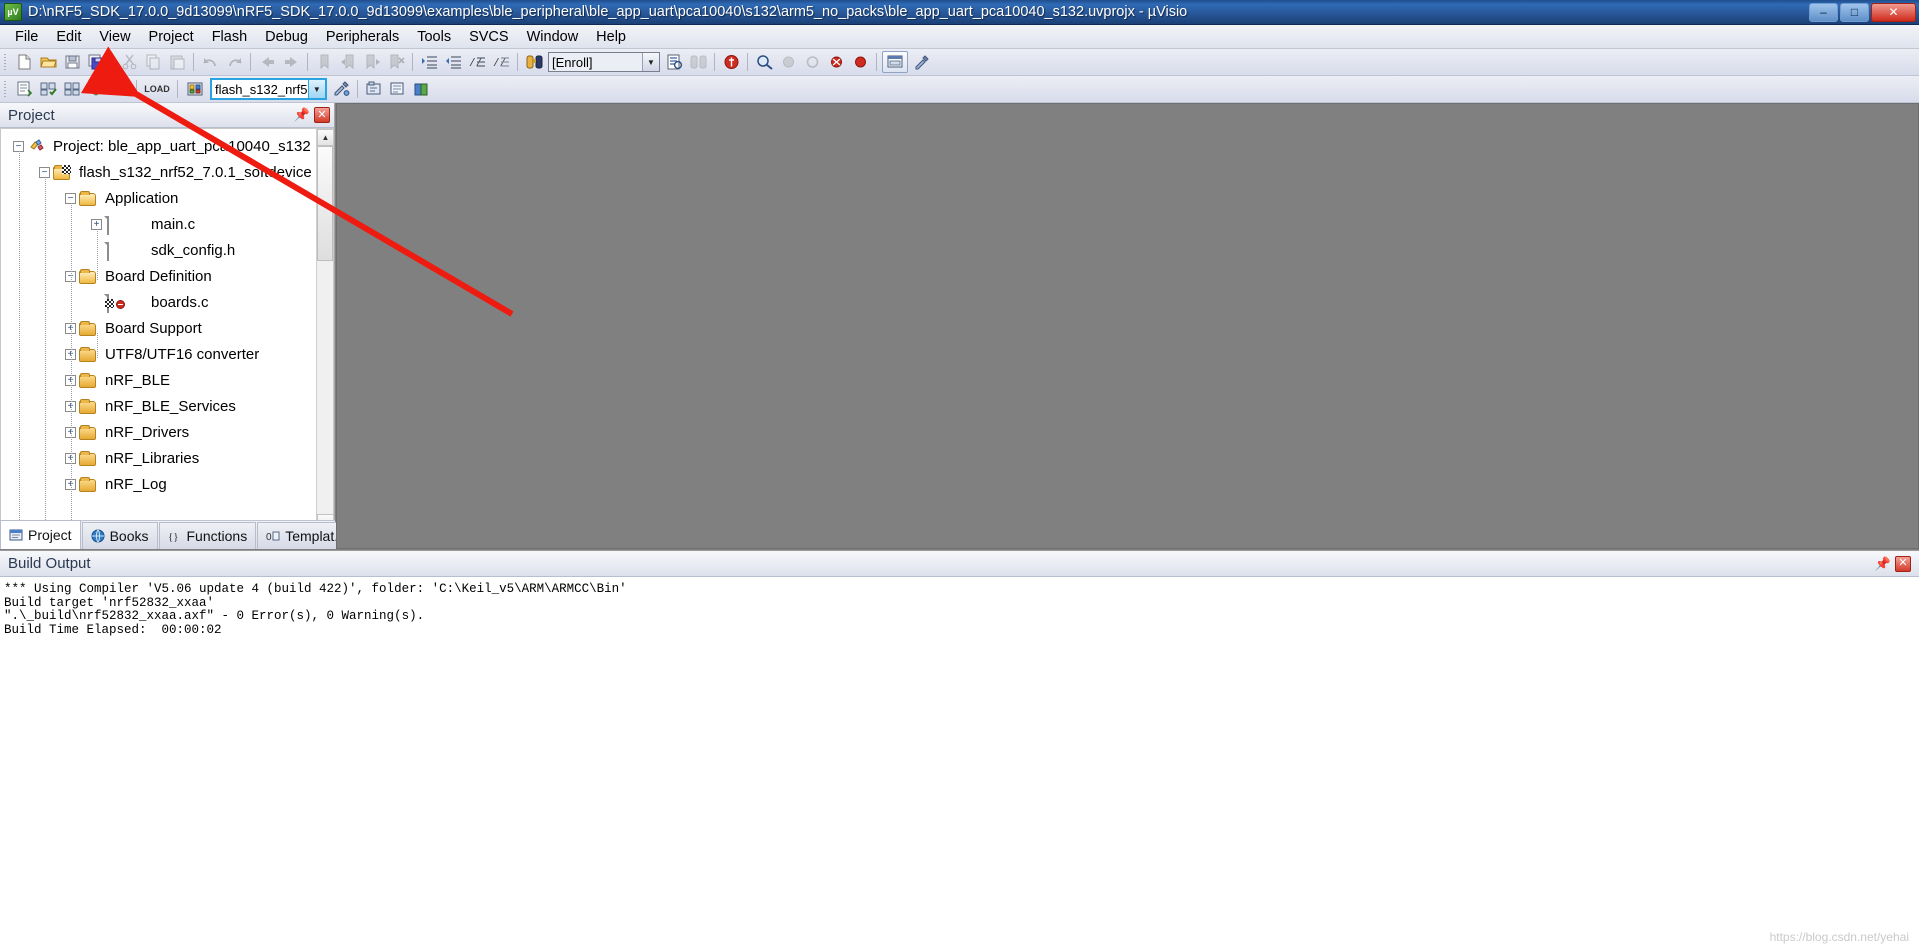 The image size is (1919, 950). What do you see at coordinates (159, 328) in the screenshot?
I see `tree-item-board-support: + Board Support` at bounding box center [159, 328].